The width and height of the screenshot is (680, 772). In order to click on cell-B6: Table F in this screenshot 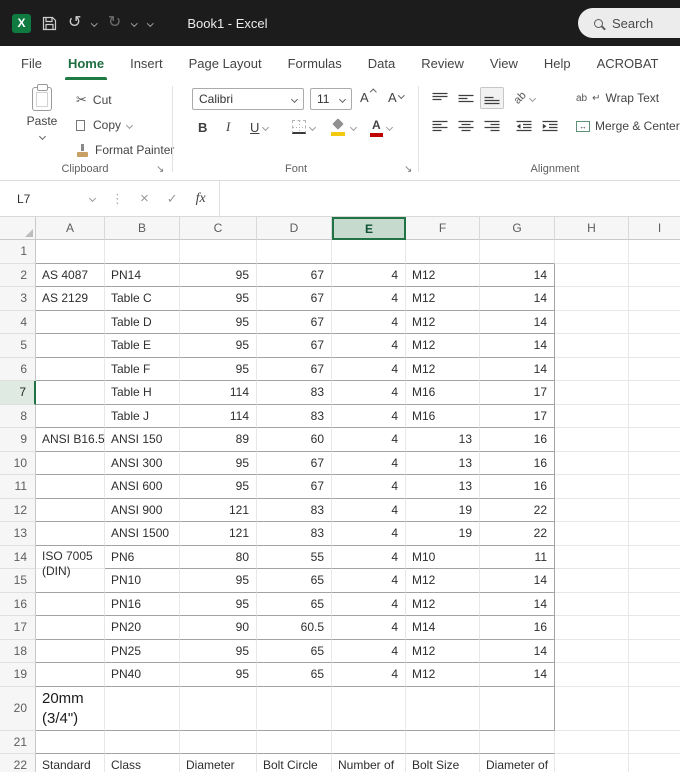, I will do `click(142, 369)`.